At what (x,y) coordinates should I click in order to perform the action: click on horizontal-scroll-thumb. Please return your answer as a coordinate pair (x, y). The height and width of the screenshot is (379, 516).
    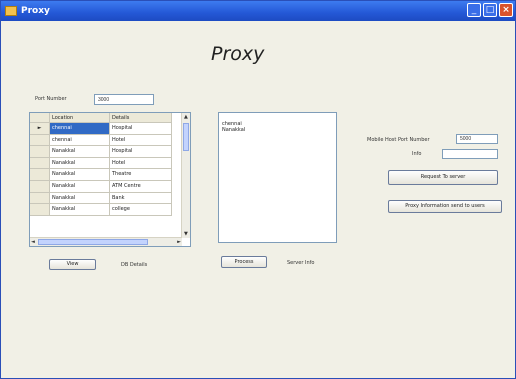
    Looking at the image, I should click on (93, 242).